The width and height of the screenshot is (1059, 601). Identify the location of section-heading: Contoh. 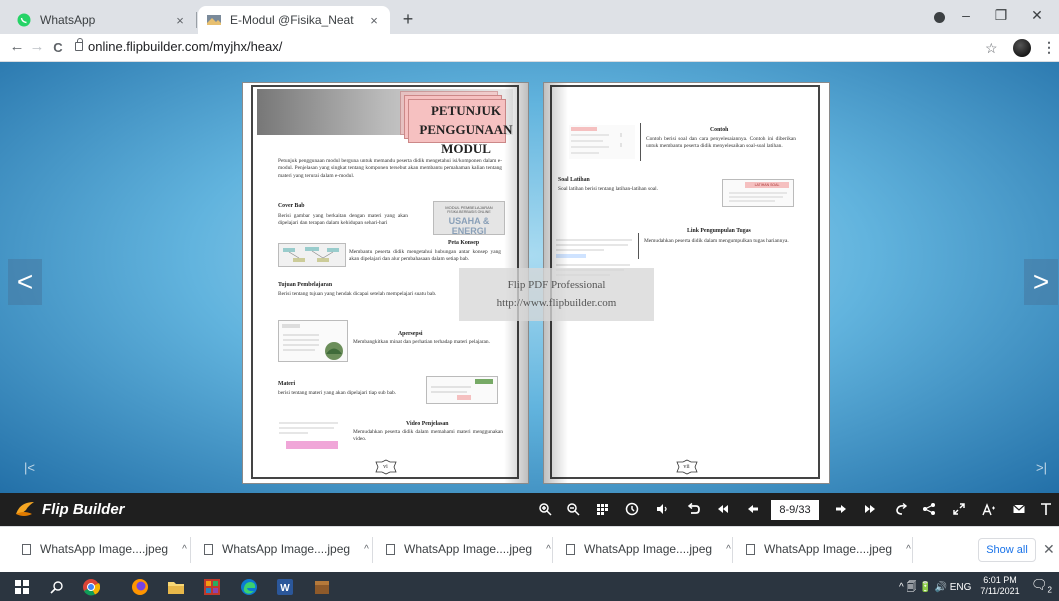
(719, 130).